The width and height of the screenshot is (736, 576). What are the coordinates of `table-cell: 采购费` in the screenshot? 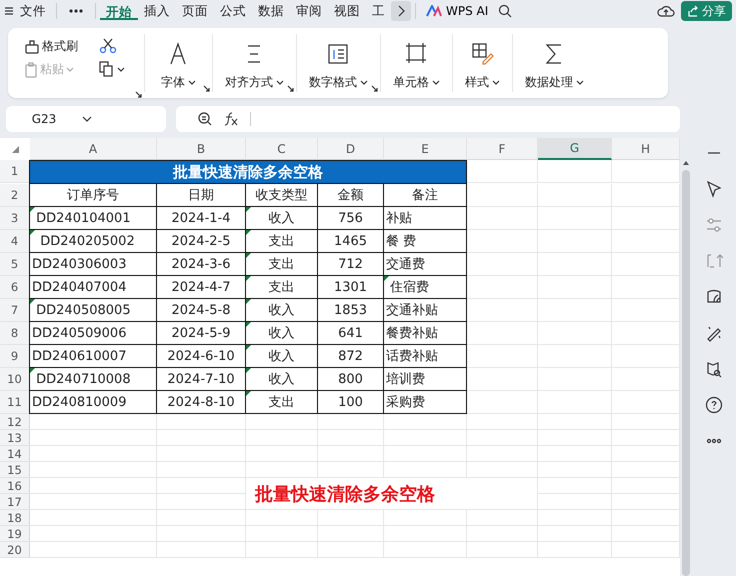 It's located at (425, 402).